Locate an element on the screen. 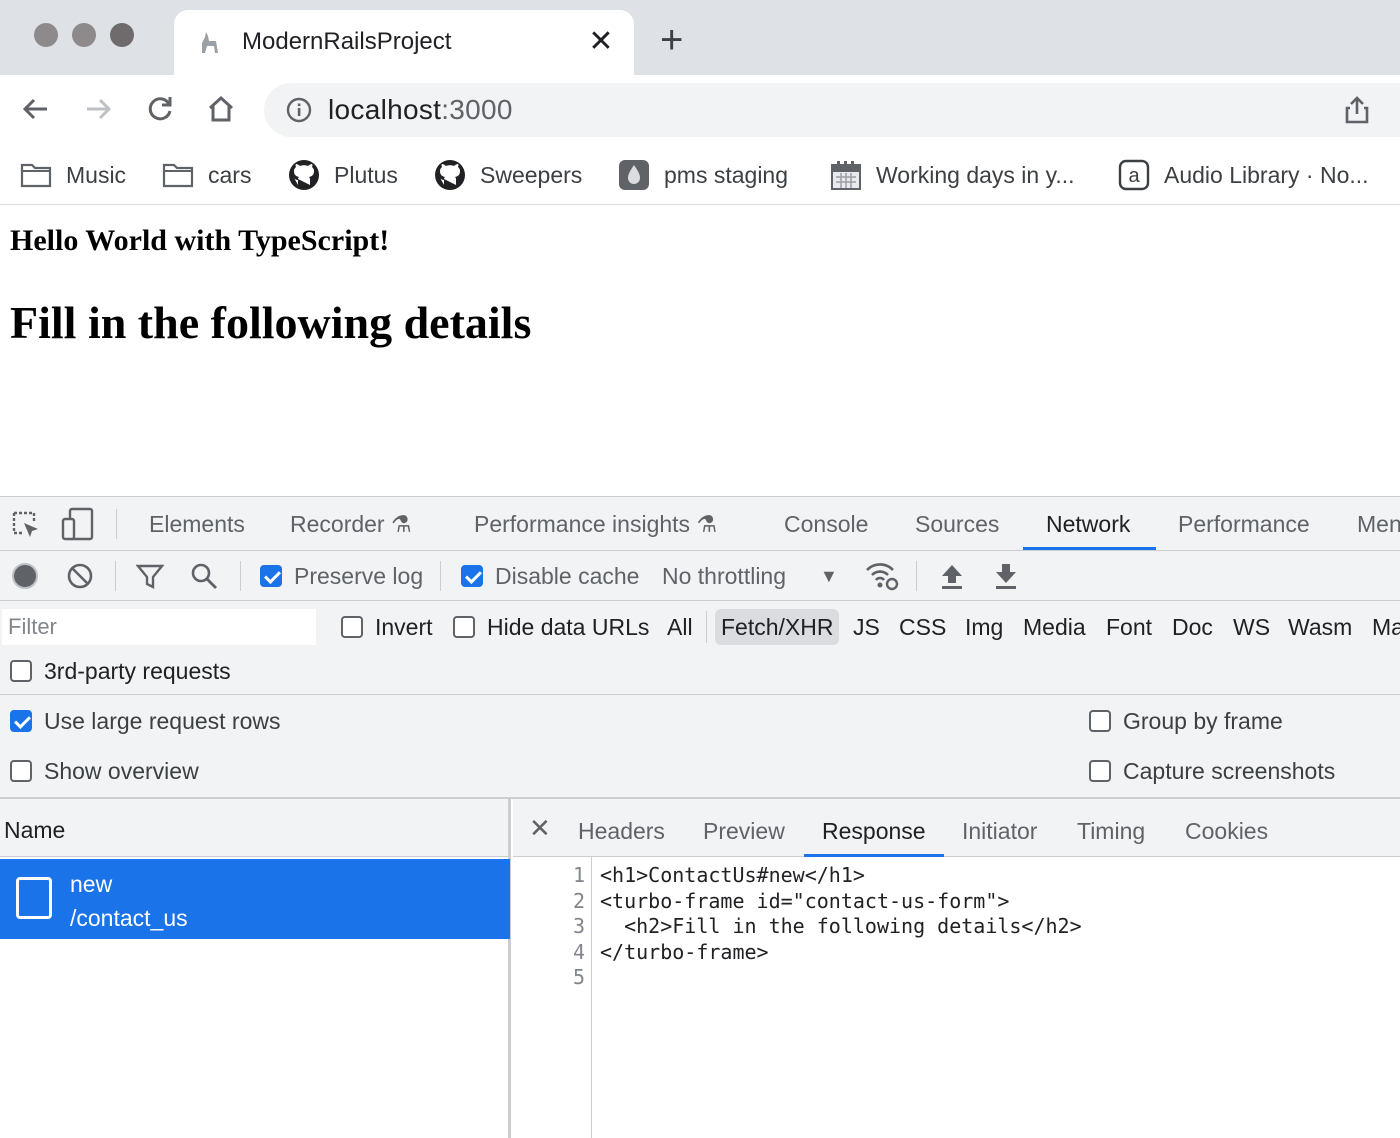 The height and width of the screenshot is (1138, 1400). share-icon is located at coordinates (1357, 110).